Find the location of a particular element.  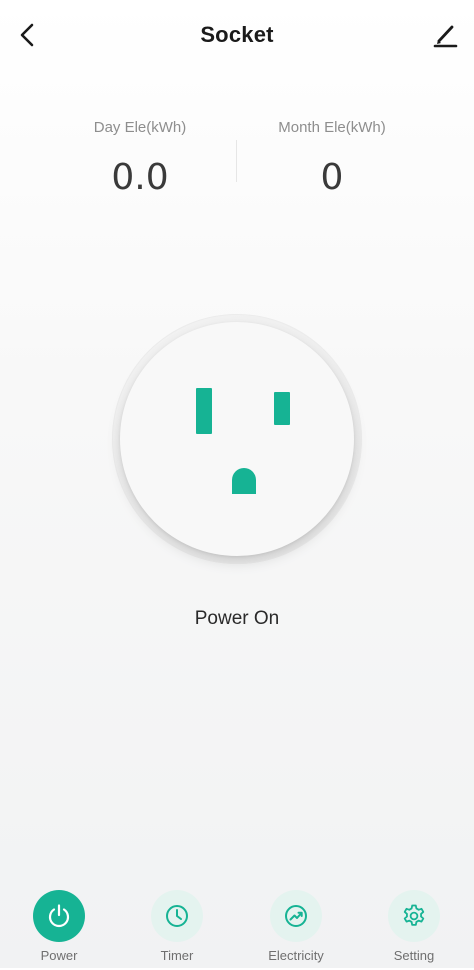

socket-toggle is located at coordinates (237, 439).